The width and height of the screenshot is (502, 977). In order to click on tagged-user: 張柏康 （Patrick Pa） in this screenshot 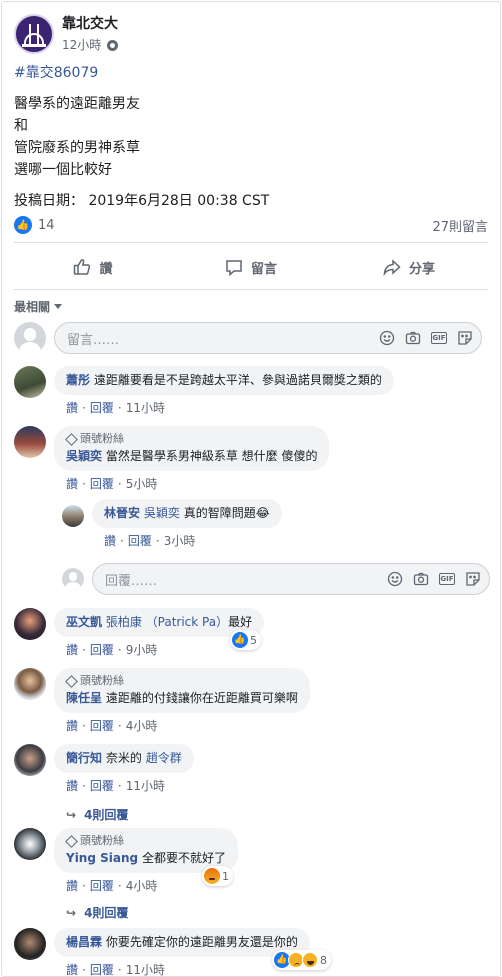, I will do `click(167, 622)`.